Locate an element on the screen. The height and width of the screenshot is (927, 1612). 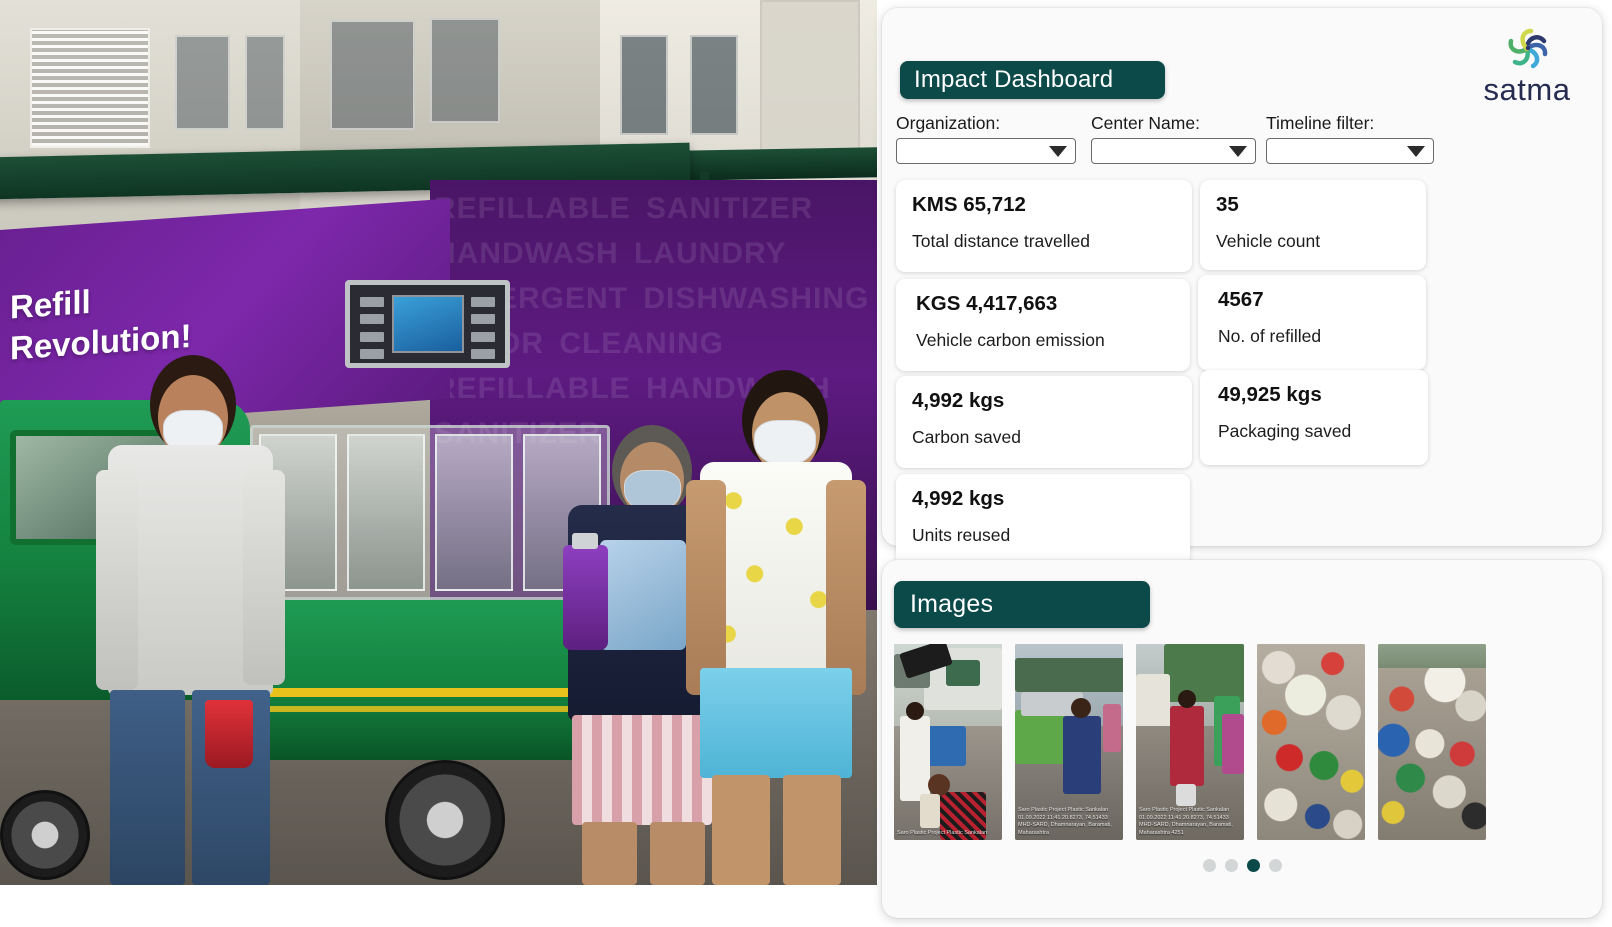
metric-card-carbon-saved: 4,992 kgs Carbon saved is located at coordinates (1044, 422).